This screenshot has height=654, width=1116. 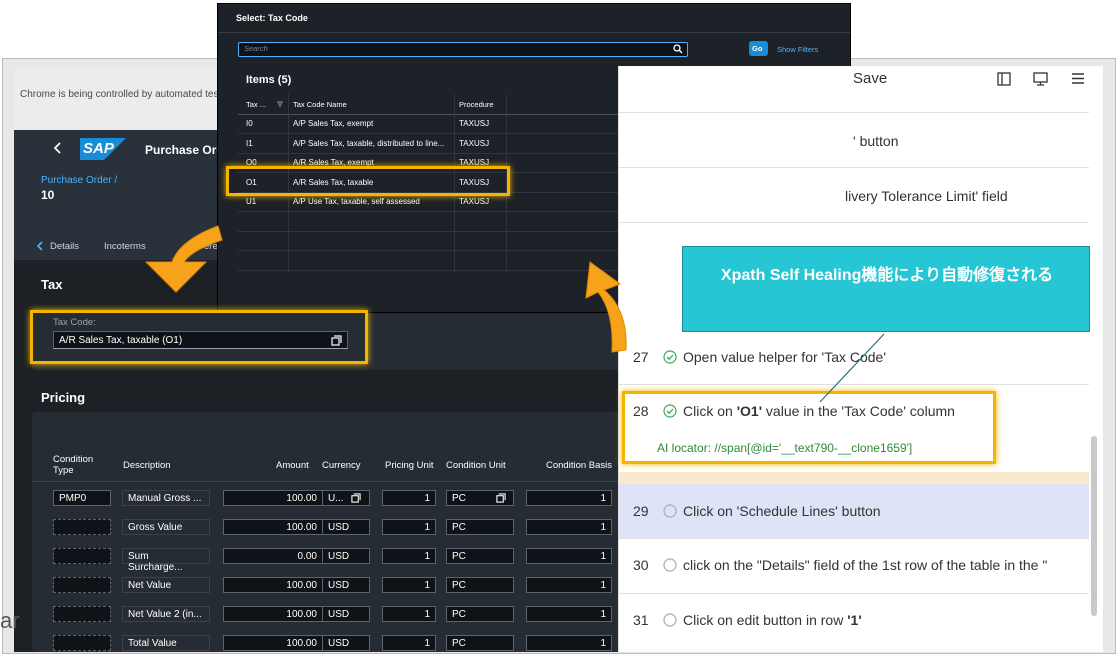 I want to click on arrow-down-left, so click(x=183, y=259).